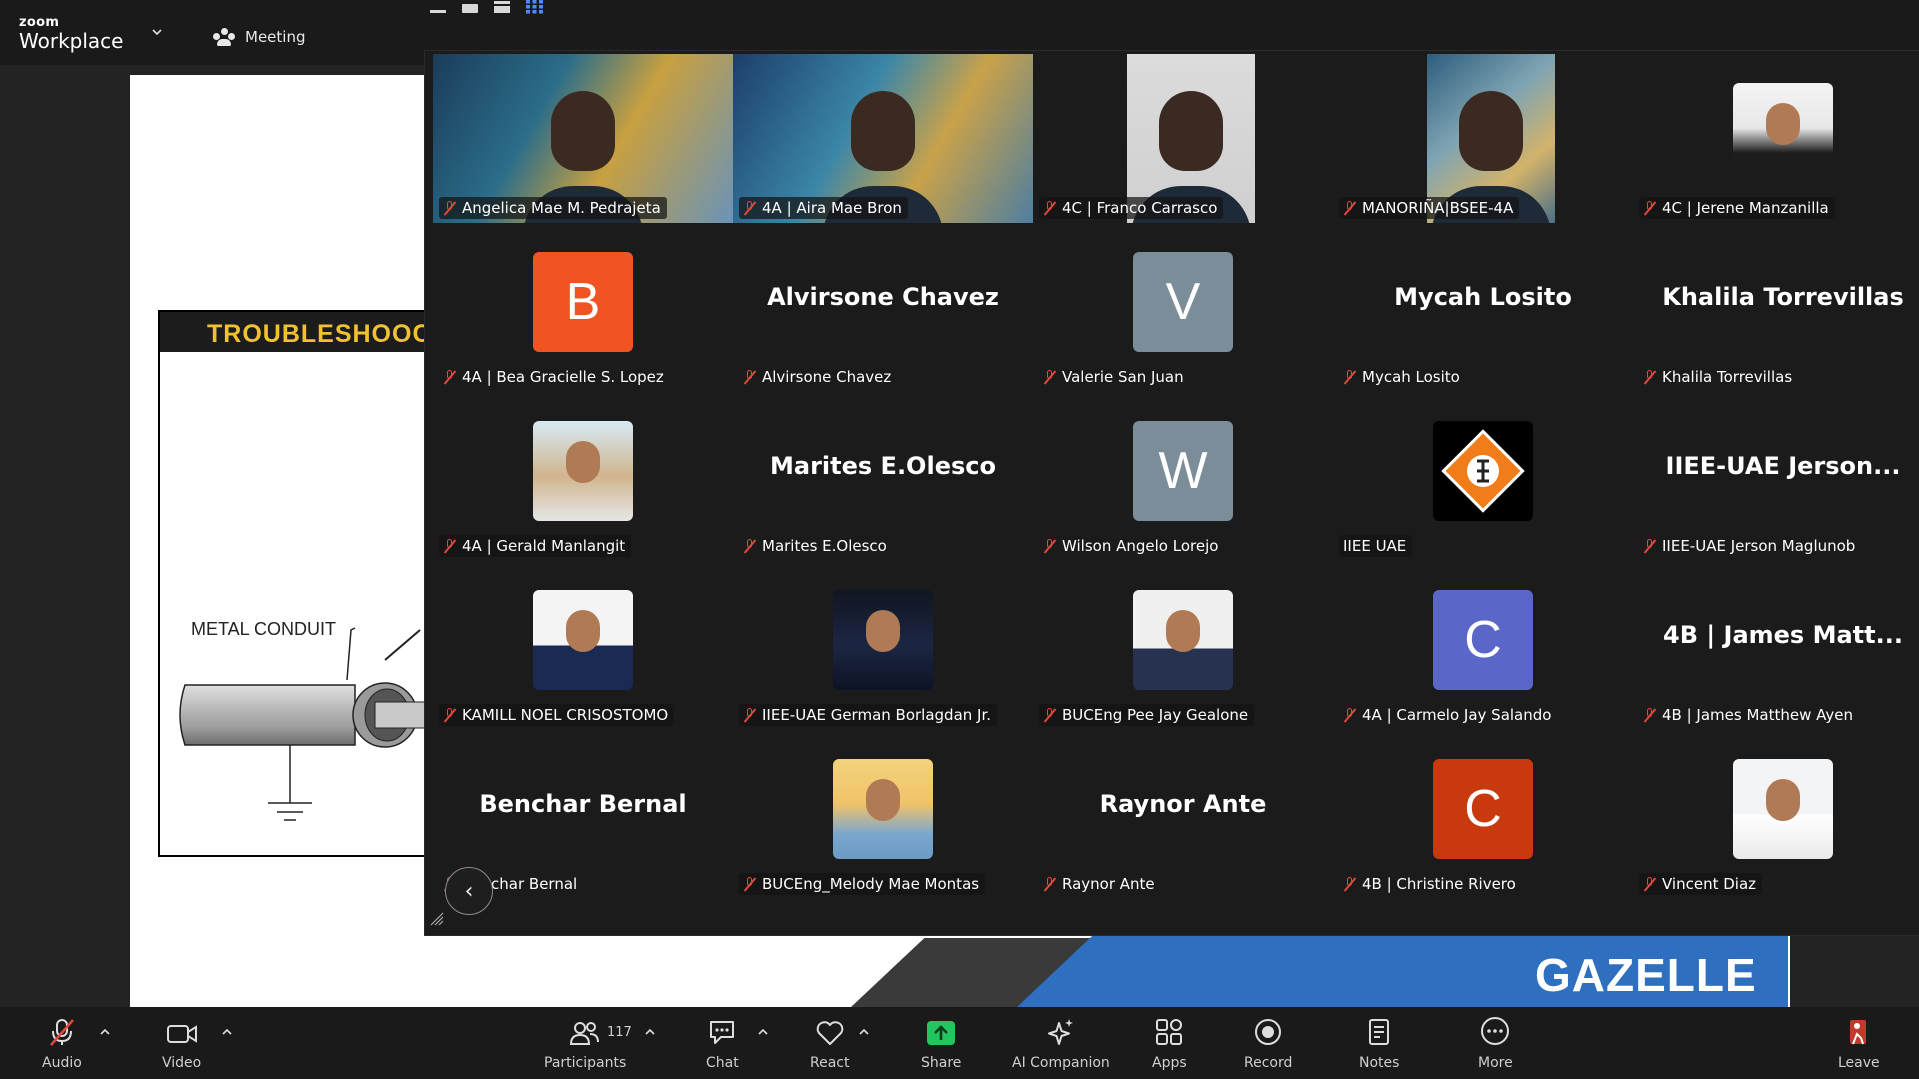  I want to click on share-label: Share, so click(941, 1063).